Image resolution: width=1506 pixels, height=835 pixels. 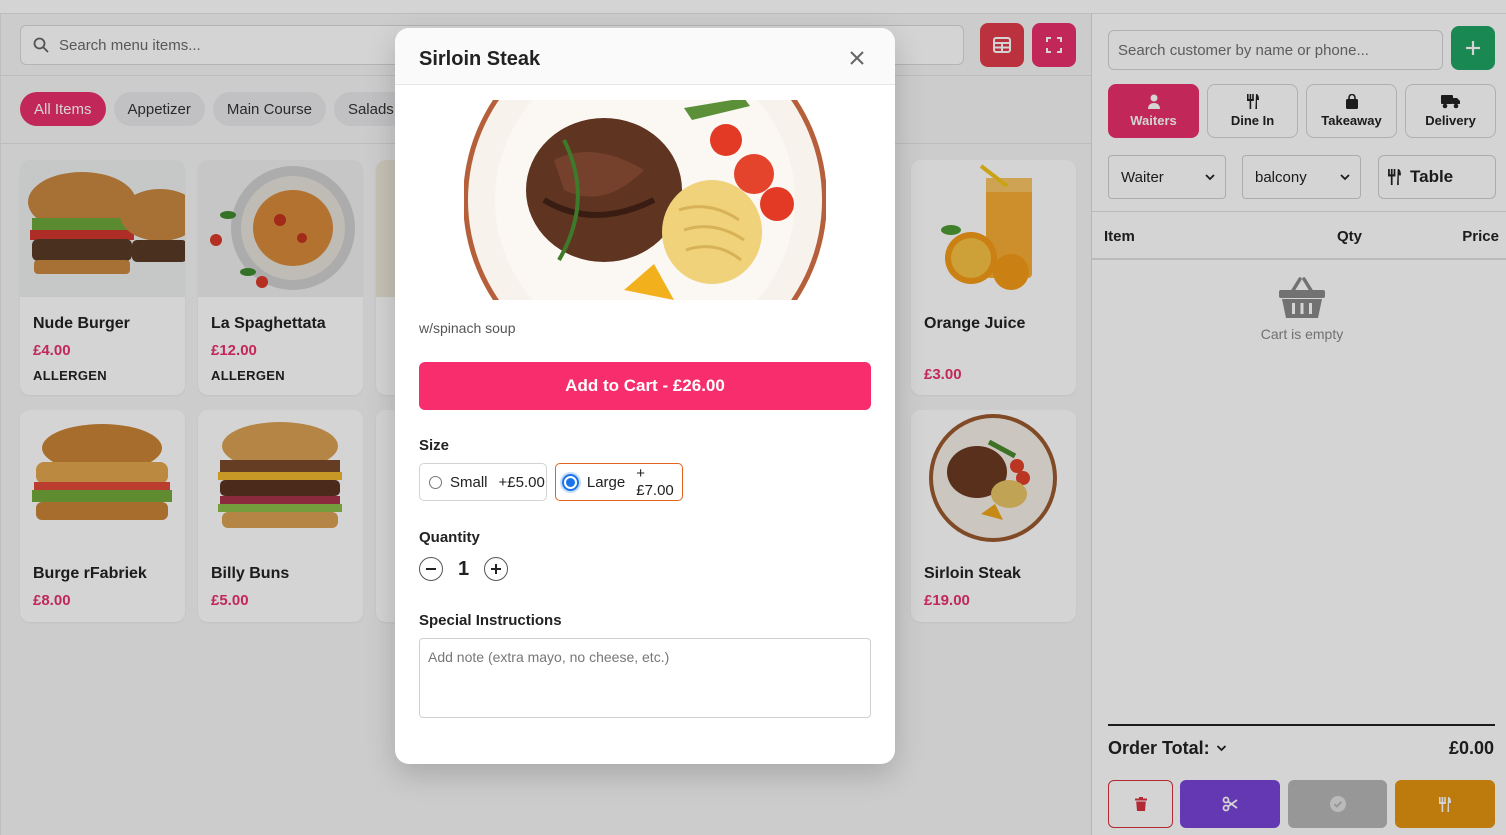 What do you see at coordinates (645, 56) in the screenshot?
I see `modal-header: Sirloin Steak` at bounding box center [645, 56].